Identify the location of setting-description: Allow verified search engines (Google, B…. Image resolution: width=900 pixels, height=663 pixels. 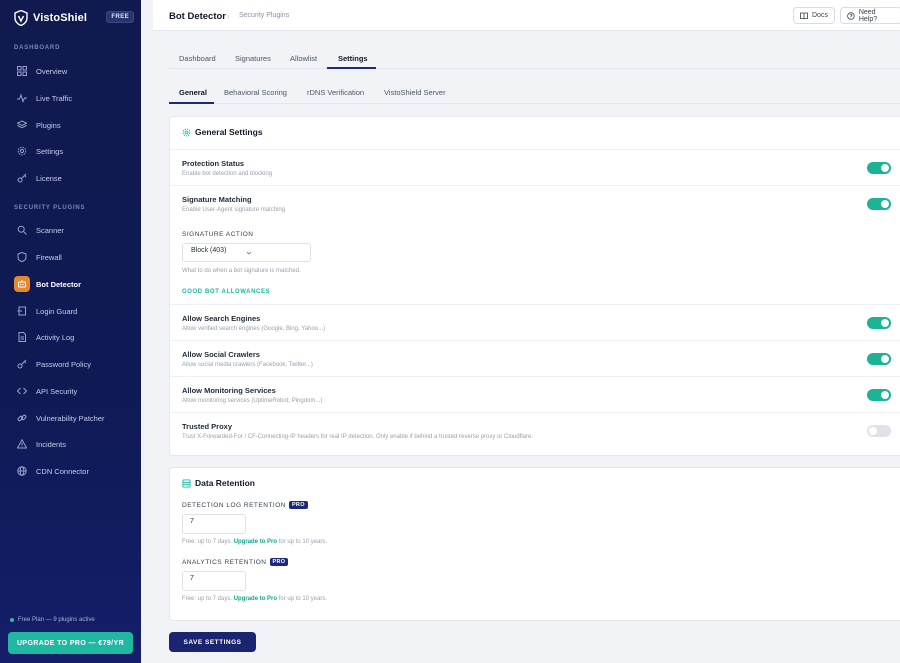
(254, 329).